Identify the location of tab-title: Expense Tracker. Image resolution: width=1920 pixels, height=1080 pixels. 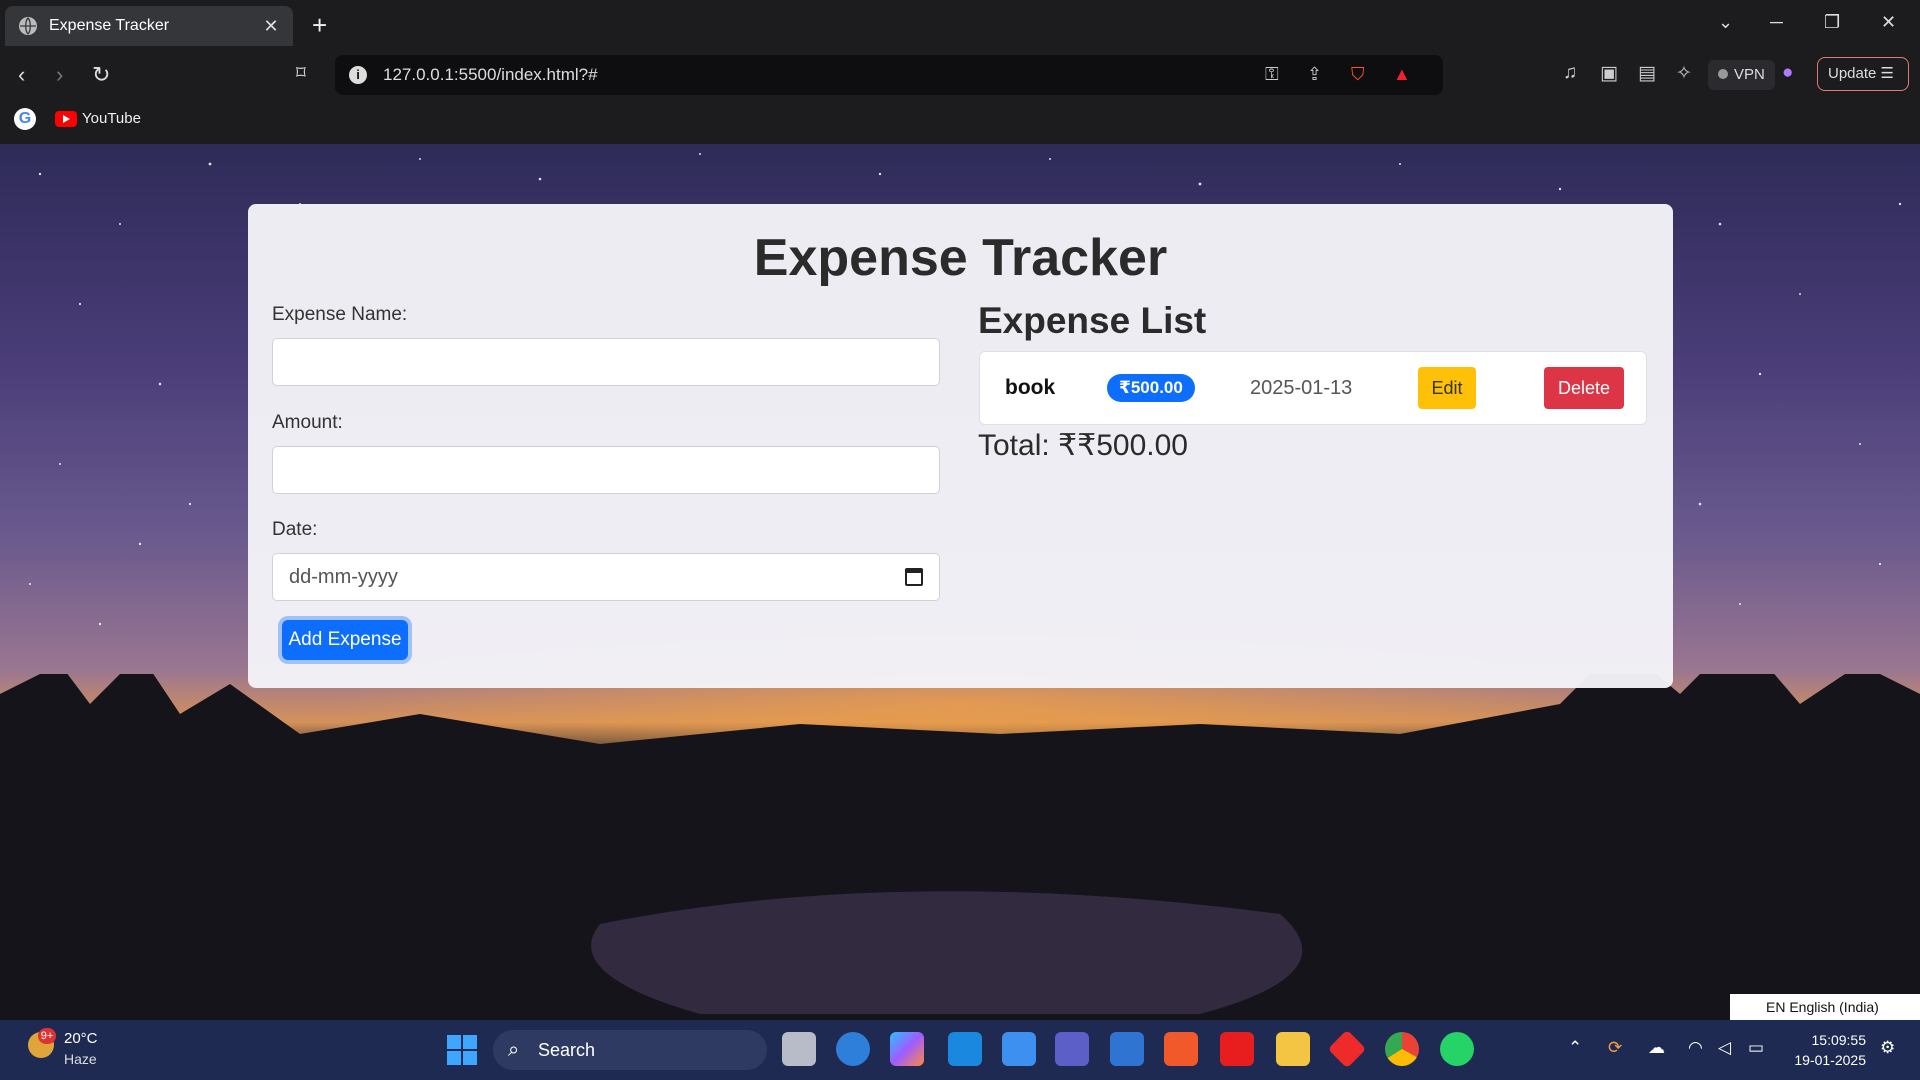
(109, 25).